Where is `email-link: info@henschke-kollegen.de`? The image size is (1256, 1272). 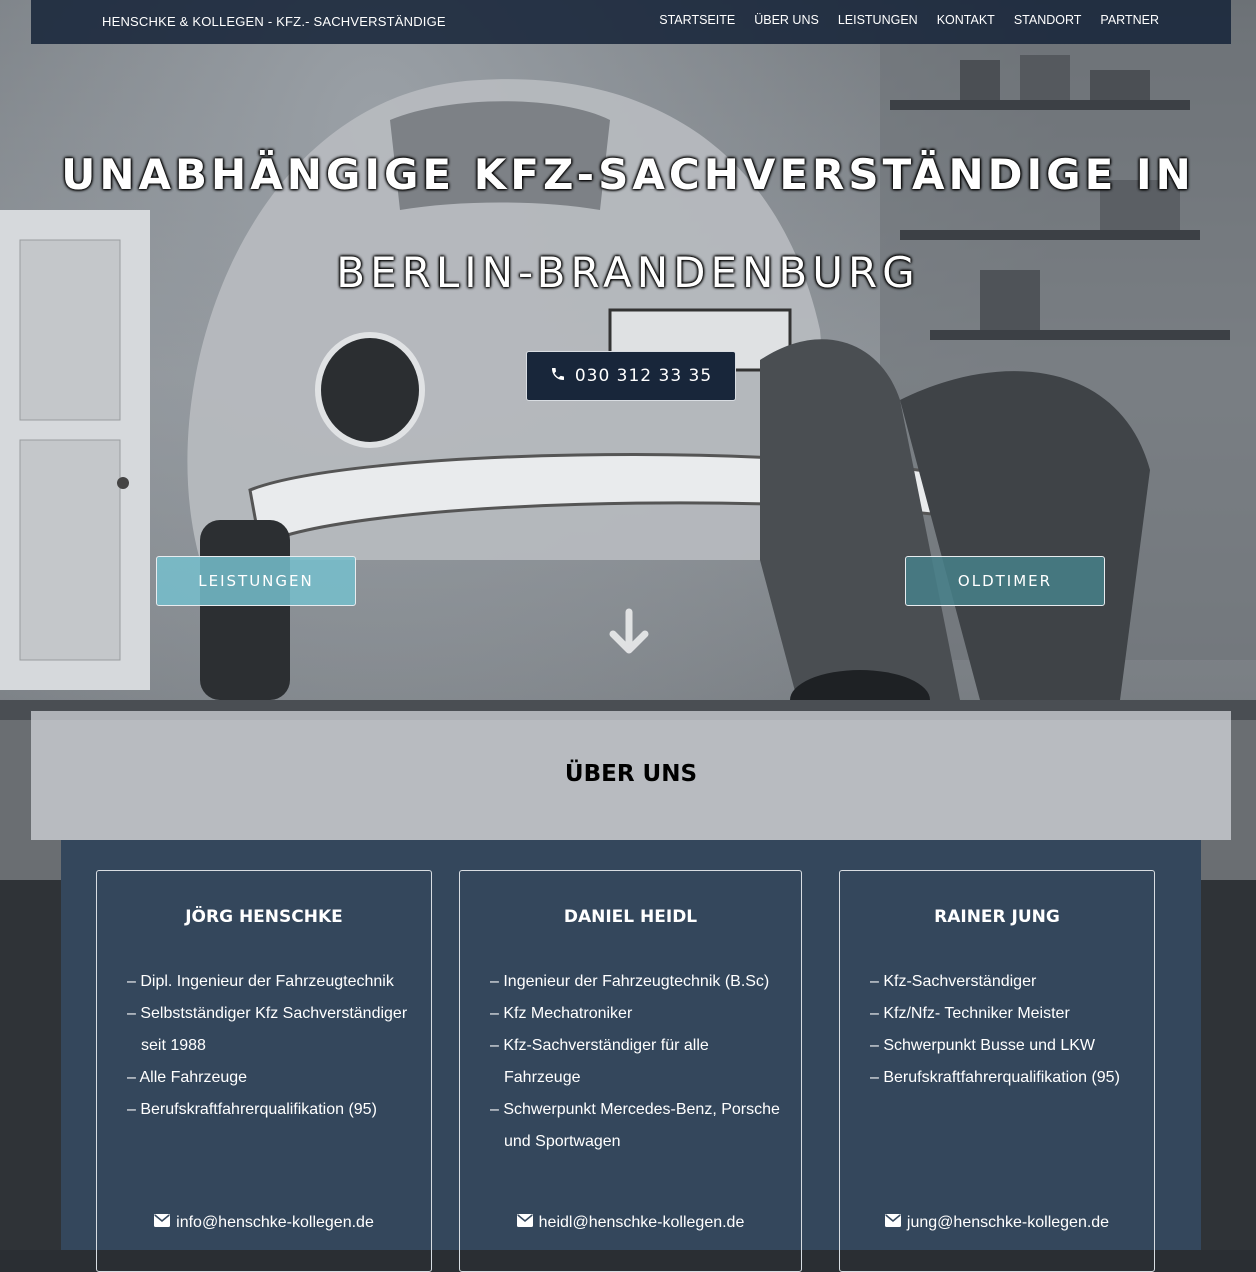
email-link: info@henschke-kollegen.de is located at coordinates (264, 1223).